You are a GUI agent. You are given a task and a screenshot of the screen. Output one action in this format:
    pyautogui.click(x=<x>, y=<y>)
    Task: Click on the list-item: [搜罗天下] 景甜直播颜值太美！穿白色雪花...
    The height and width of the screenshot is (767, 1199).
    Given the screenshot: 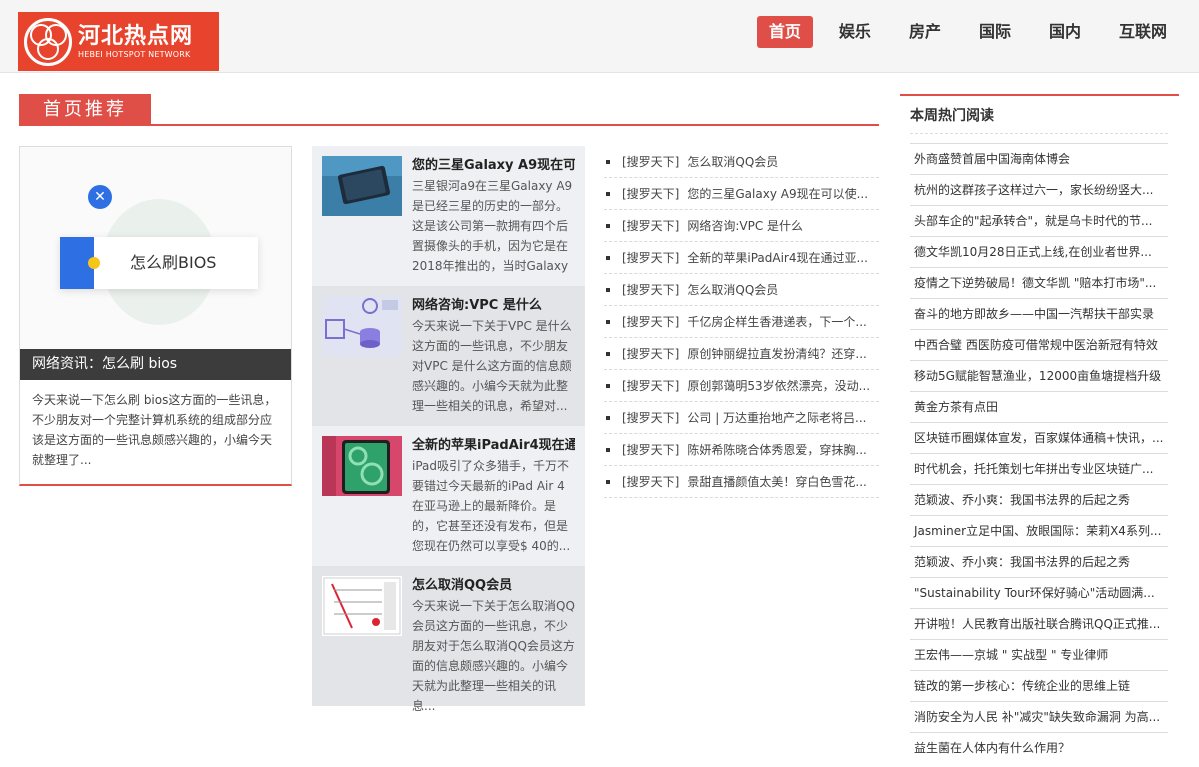 What is the action you would take?
    pyautogui.click(x=741, y=482)
    